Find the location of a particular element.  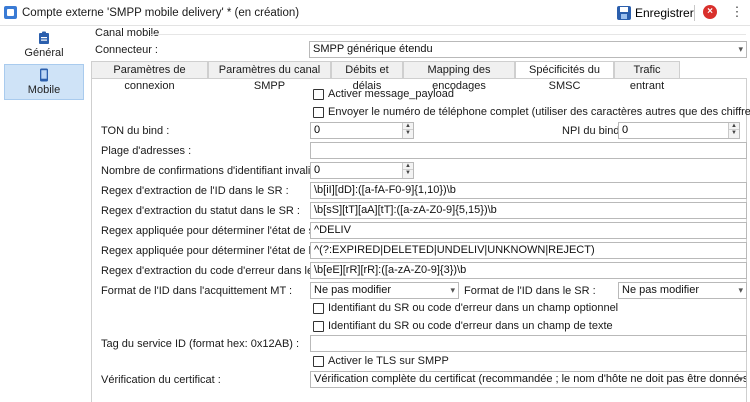

plage-input is located at coordinates (528, 150).